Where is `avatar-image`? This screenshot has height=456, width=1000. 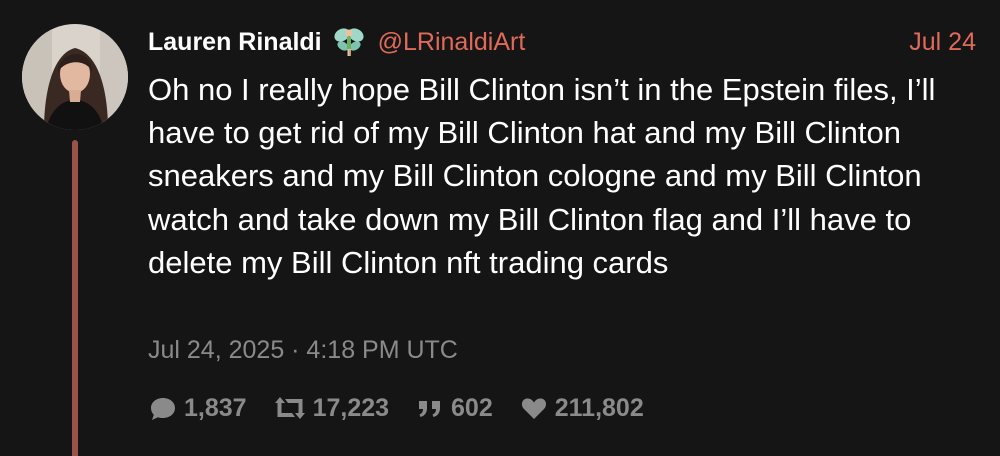 avatar-image is located at coordinates (75, 77).